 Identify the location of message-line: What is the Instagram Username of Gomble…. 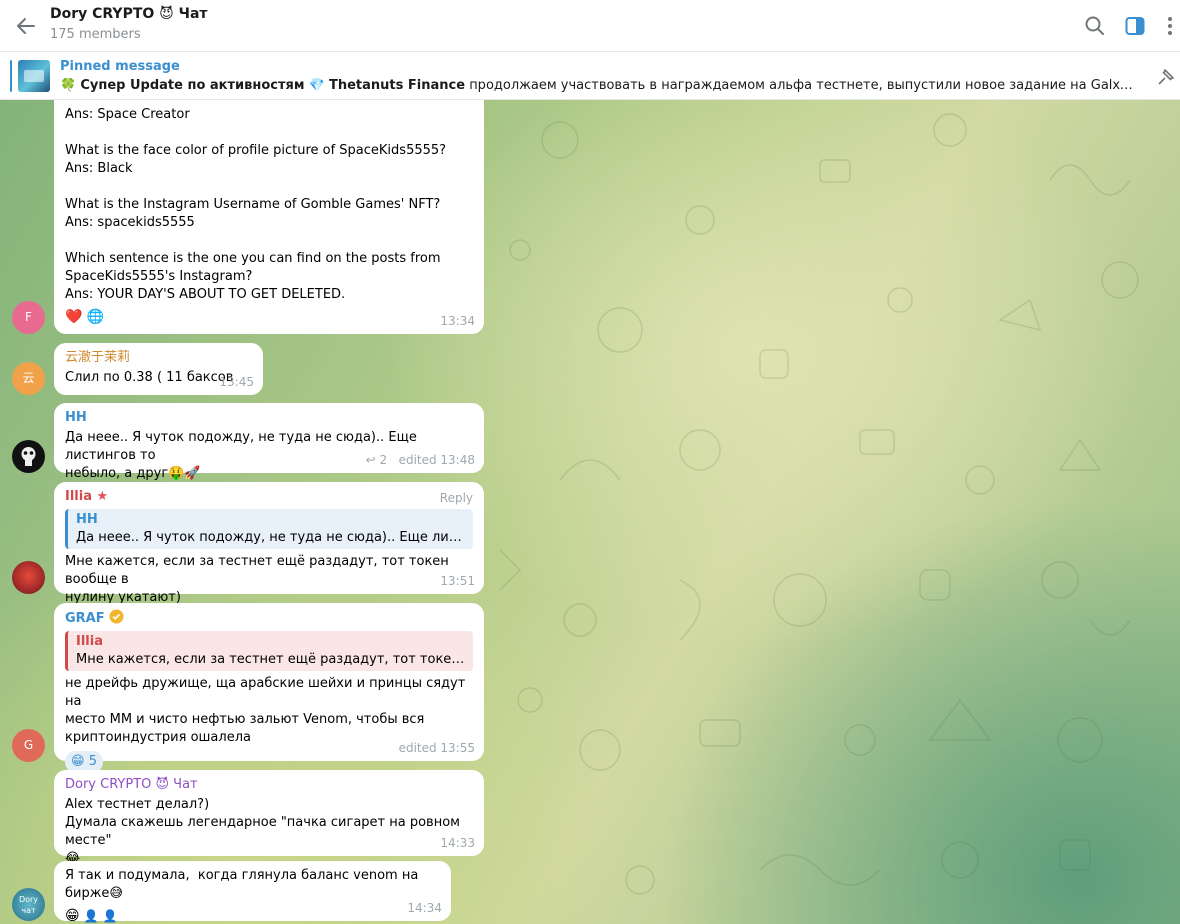
(253, 204).